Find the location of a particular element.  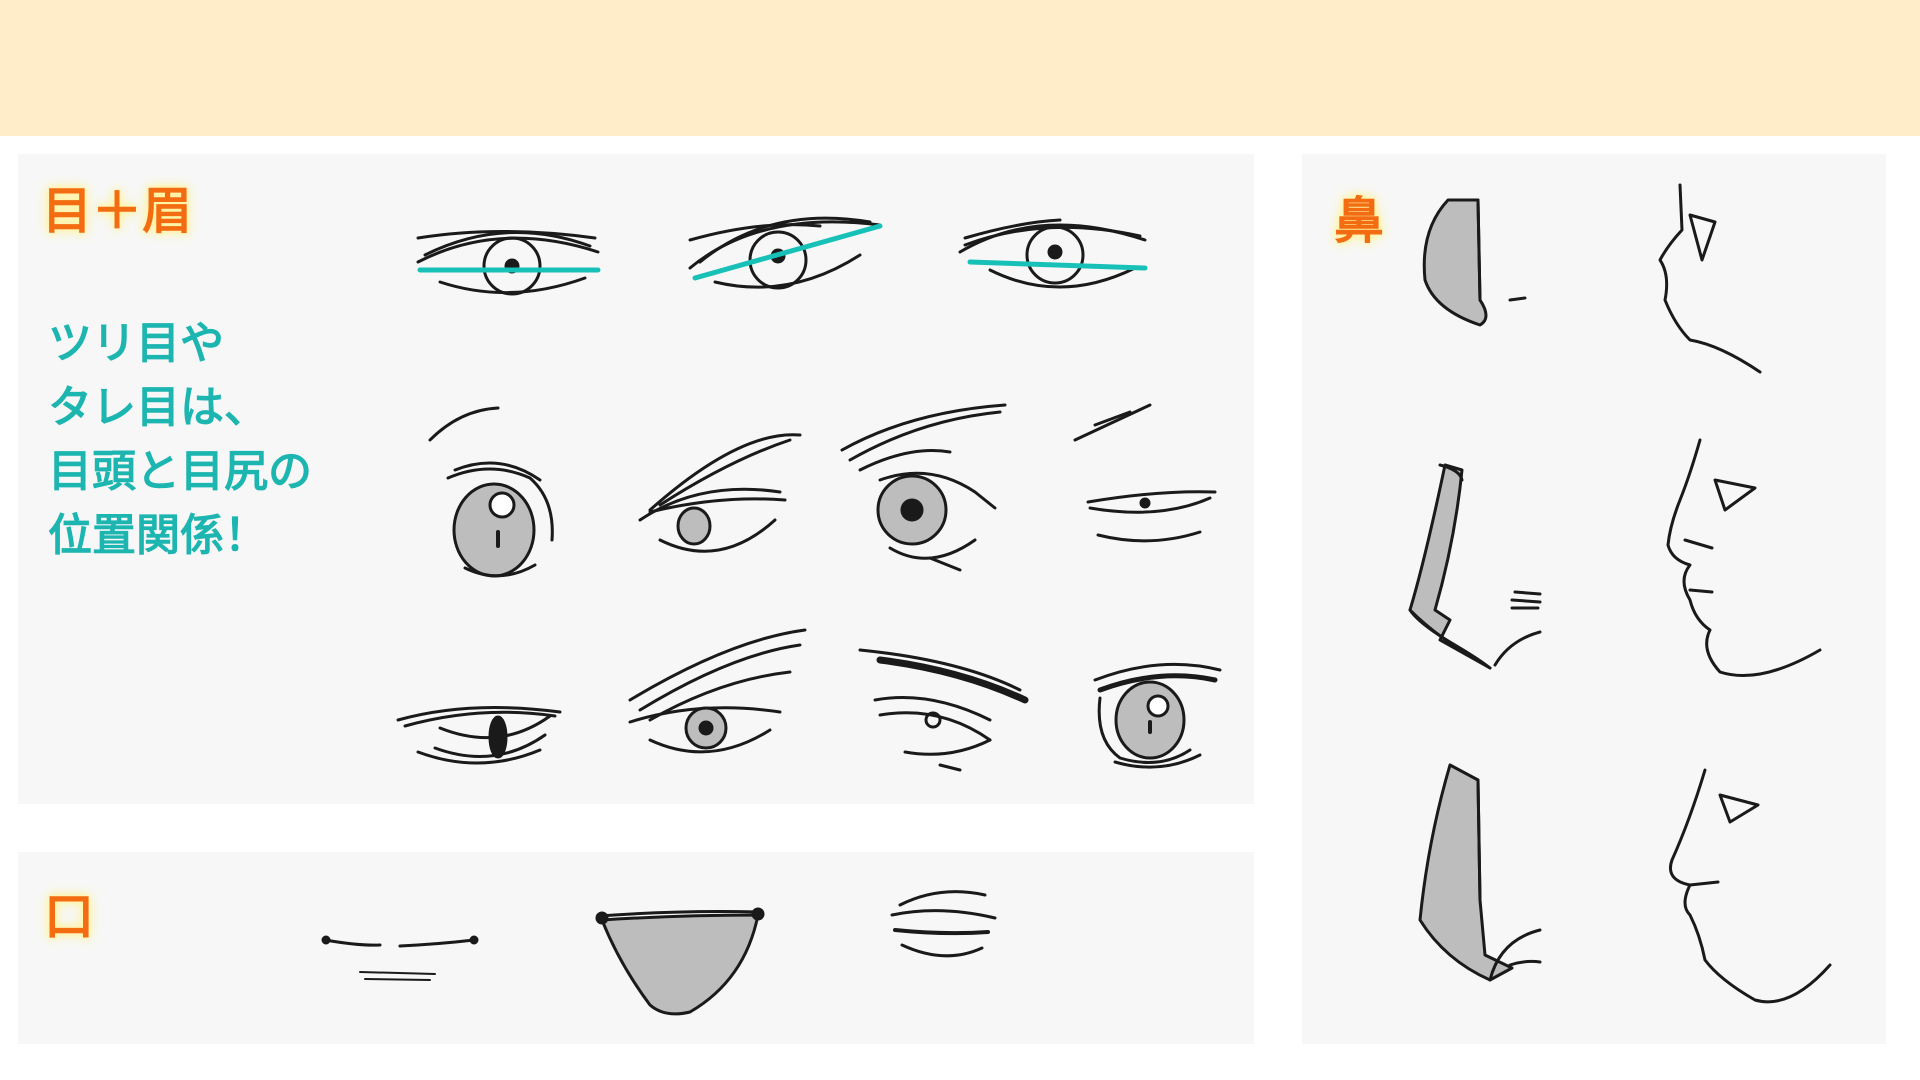

eye-sketch-round-small is located at coordinates (1157, 715).